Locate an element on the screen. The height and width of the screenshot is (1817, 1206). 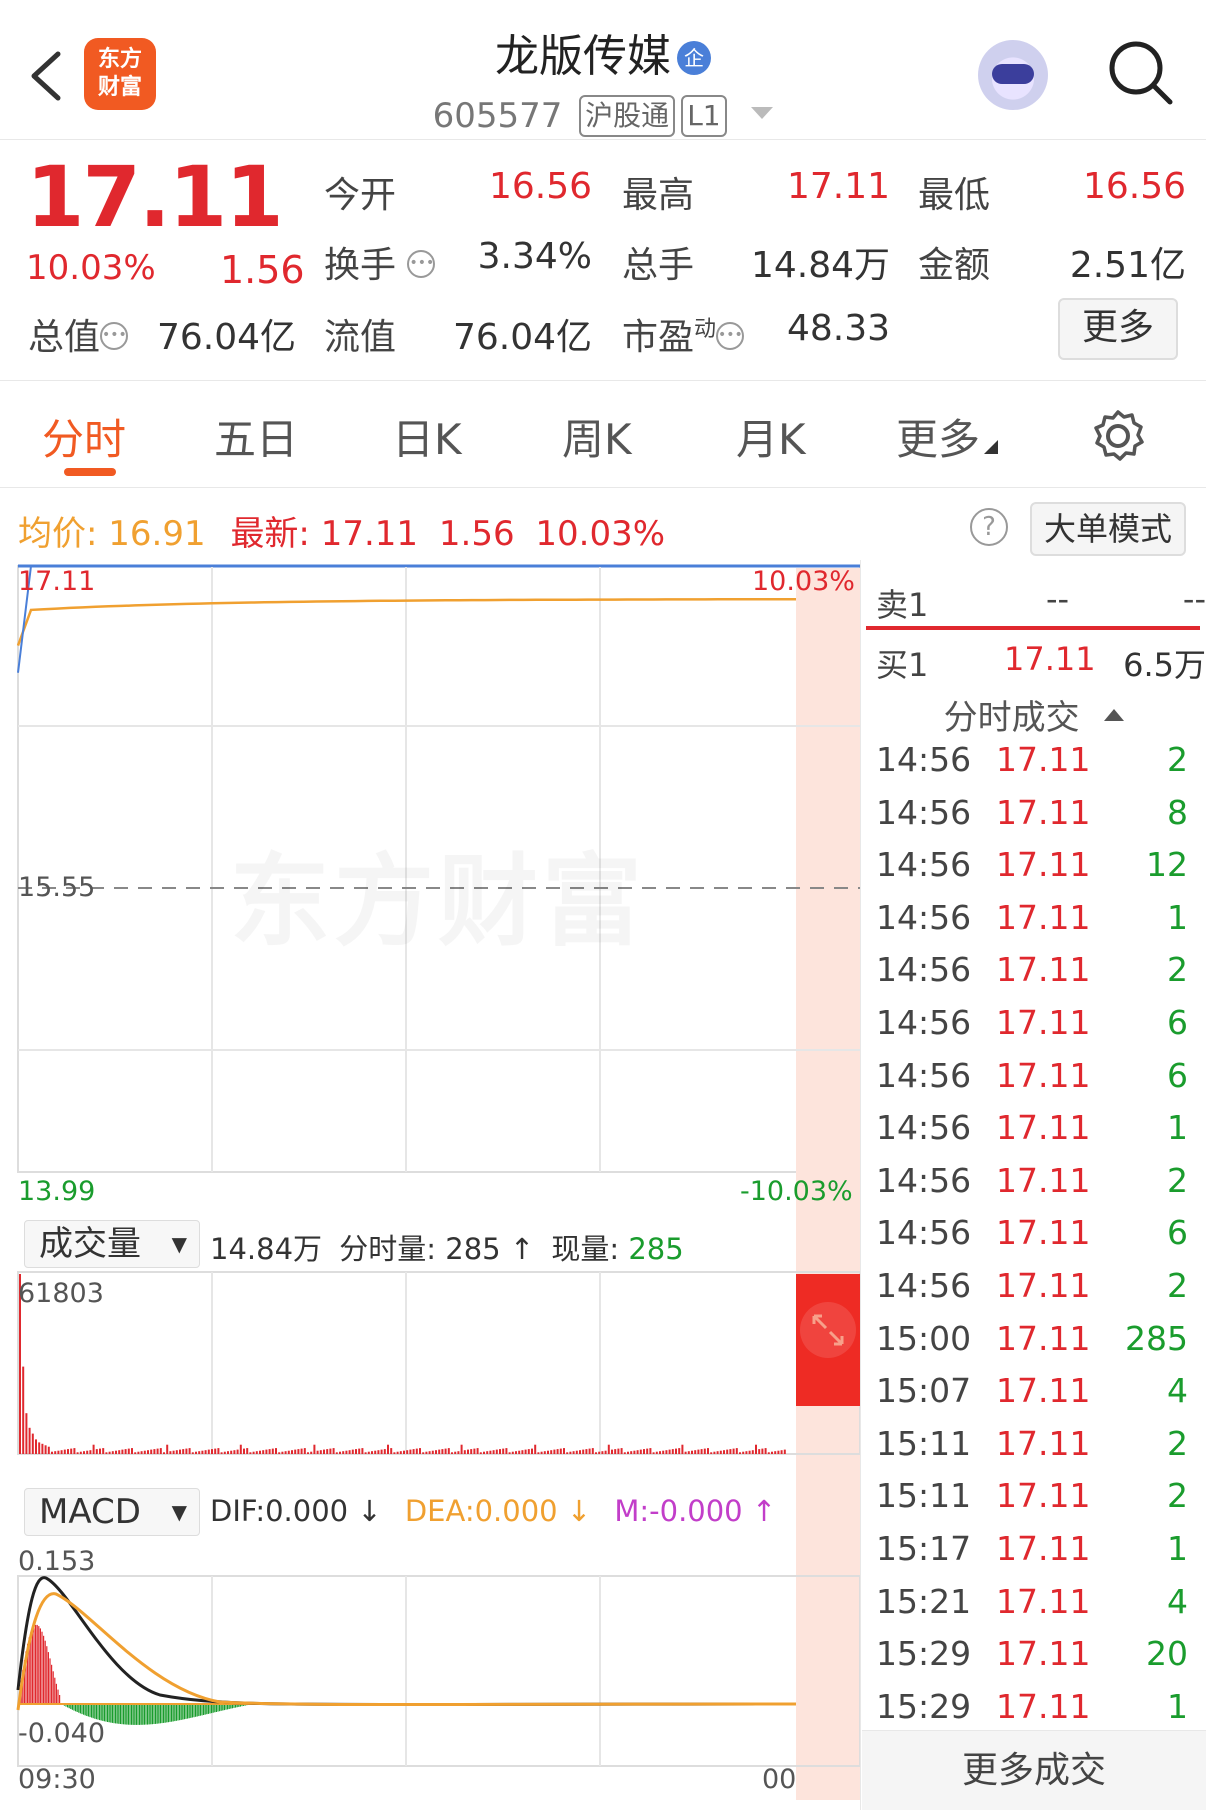
trade-row: 14:56 17.11 8 is located at coordinates (1032, 819).